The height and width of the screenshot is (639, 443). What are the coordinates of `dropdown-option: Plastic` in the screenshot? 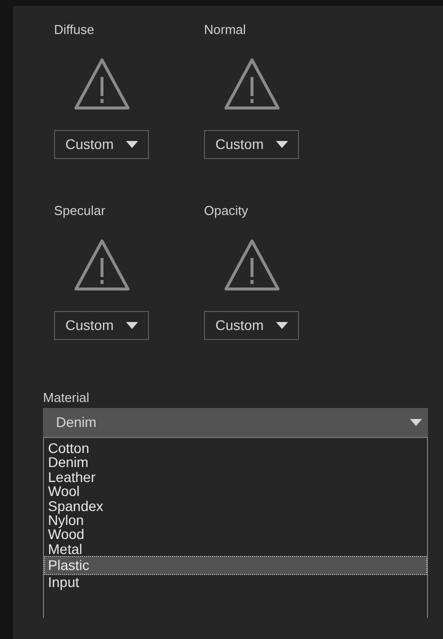 It's located at (235, 565).